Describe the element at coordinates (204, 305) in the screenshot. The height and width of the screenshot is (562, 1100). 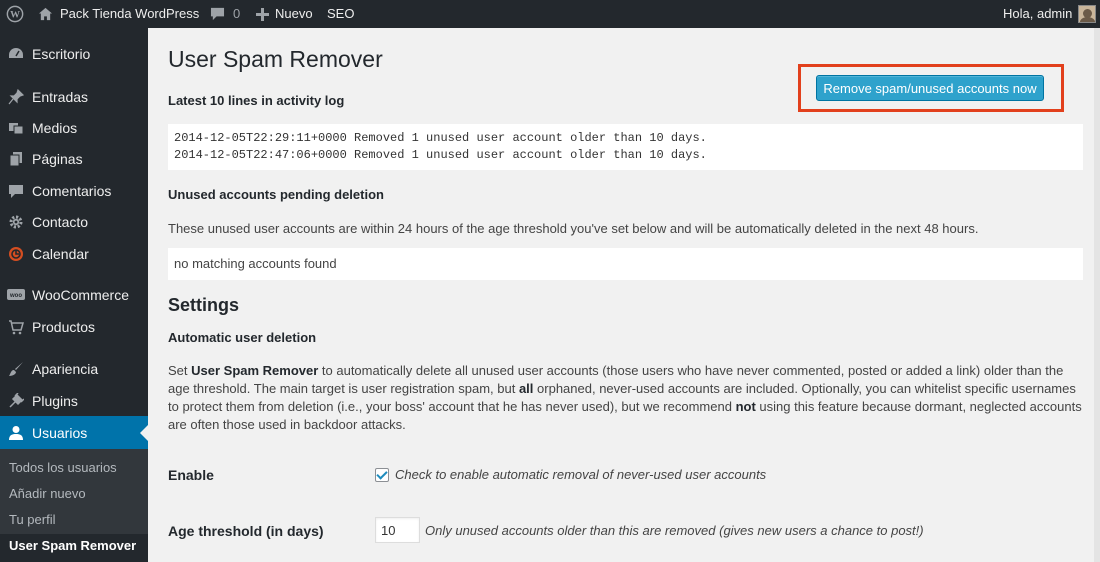
I see `settings-heading: Settings` at that location.